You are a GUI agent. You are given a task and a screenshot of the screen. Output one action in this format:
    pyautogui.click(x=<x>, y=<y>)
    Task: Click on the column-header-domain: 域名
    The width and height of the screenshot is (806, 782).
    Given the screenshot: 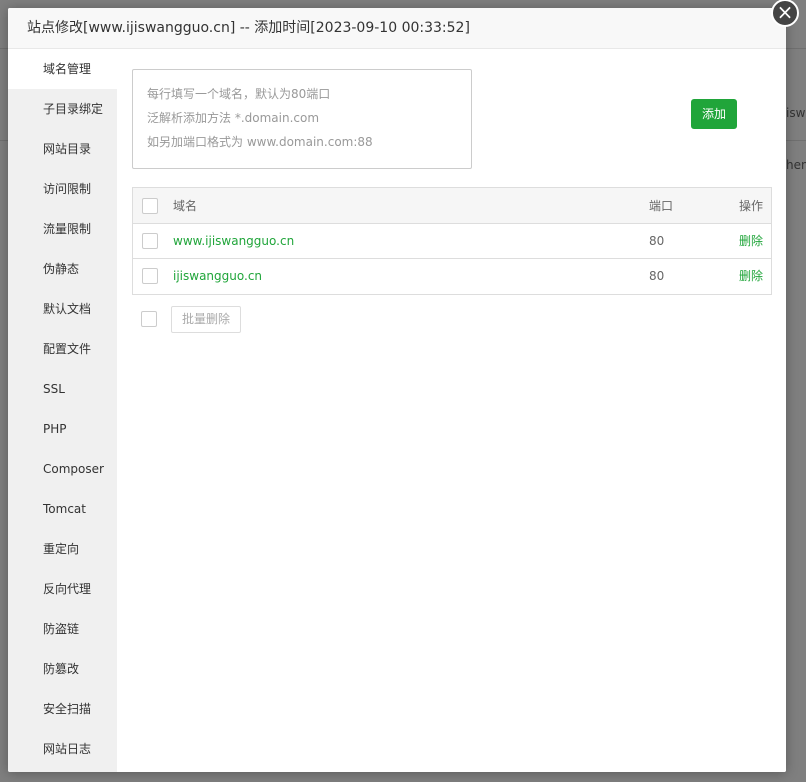 What is the action you would take?
    pyautogui.click(x=185, y=206)
    